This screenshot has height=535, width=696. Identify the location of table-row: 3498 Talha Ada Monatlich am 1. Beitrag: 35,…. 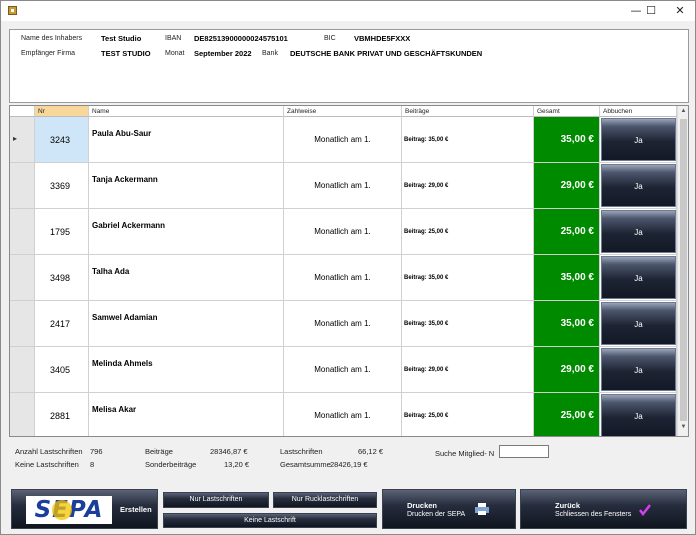
(343, 278).